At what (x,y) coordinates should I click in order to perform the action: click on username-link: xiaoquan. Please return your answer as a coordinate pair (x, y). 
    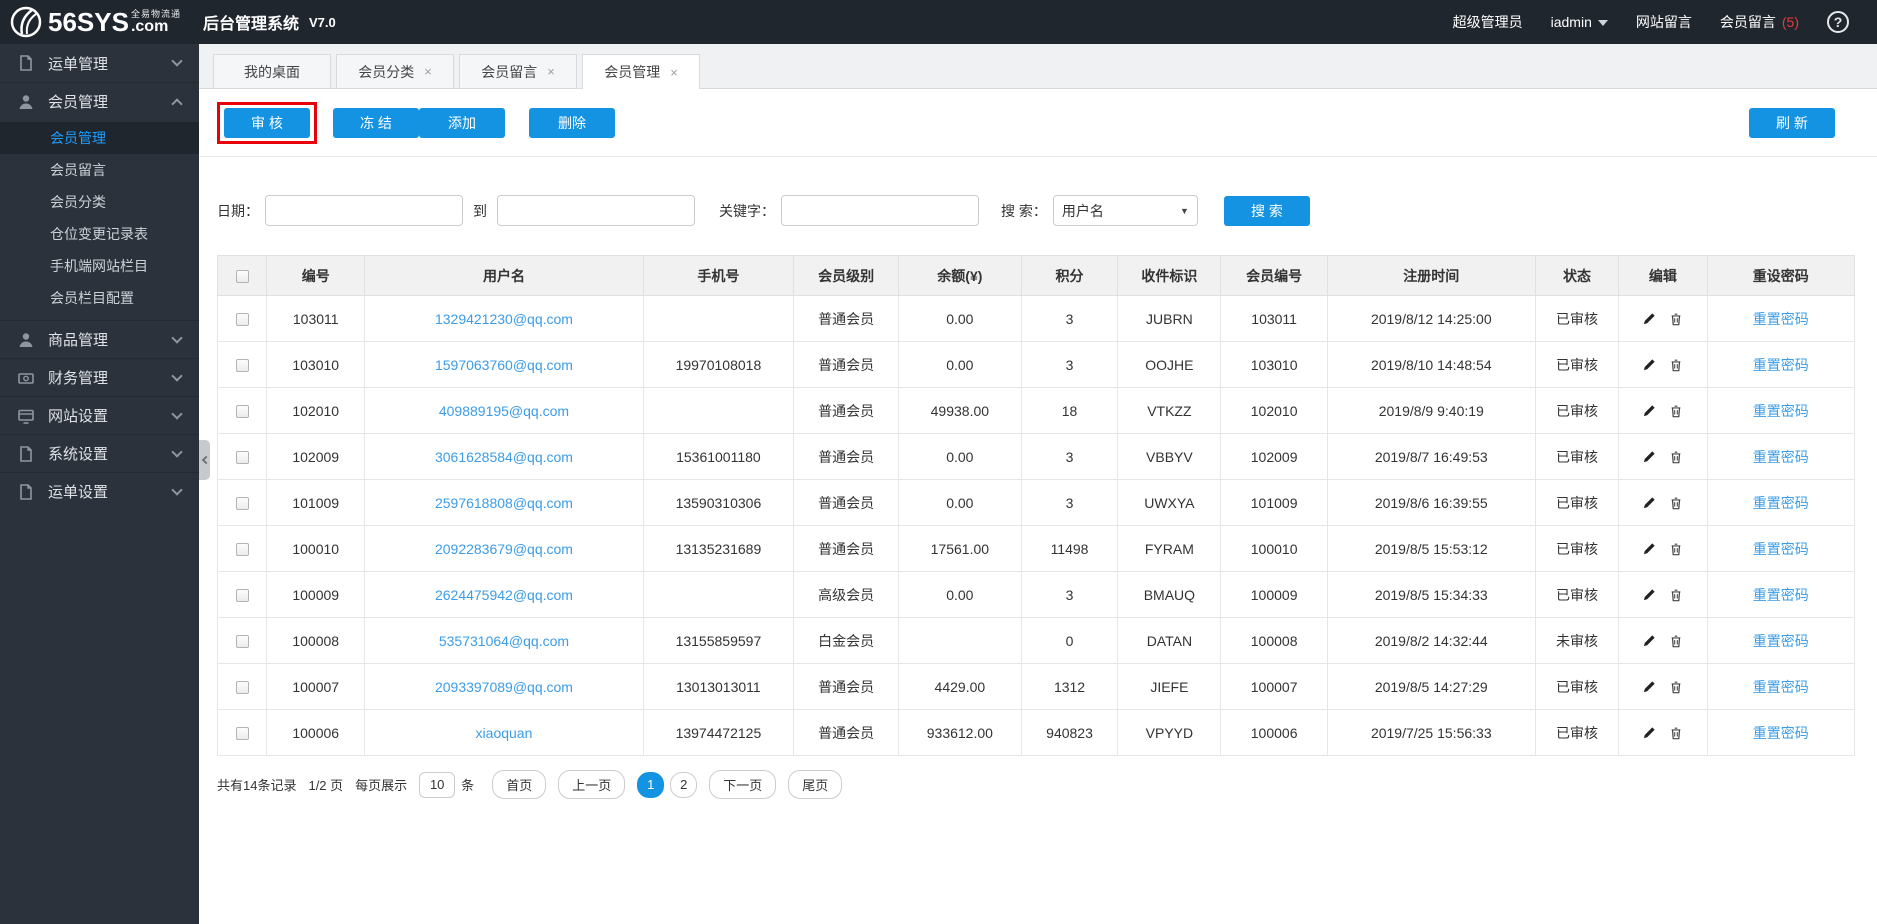
    Looking at the image, I should click on (504, 733).